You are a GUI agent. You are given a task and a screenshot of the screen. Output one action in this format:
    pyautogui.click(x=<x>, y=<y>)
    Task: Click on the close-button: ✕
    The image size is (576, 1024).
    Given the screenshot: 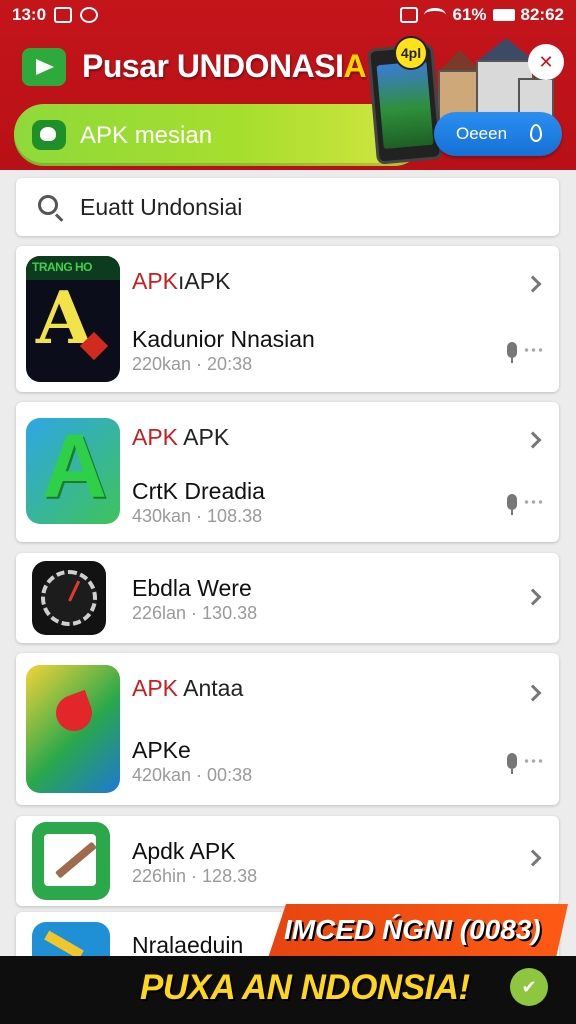 What is the action you would take?
    pyautogui.click(x=546, y=62)
    